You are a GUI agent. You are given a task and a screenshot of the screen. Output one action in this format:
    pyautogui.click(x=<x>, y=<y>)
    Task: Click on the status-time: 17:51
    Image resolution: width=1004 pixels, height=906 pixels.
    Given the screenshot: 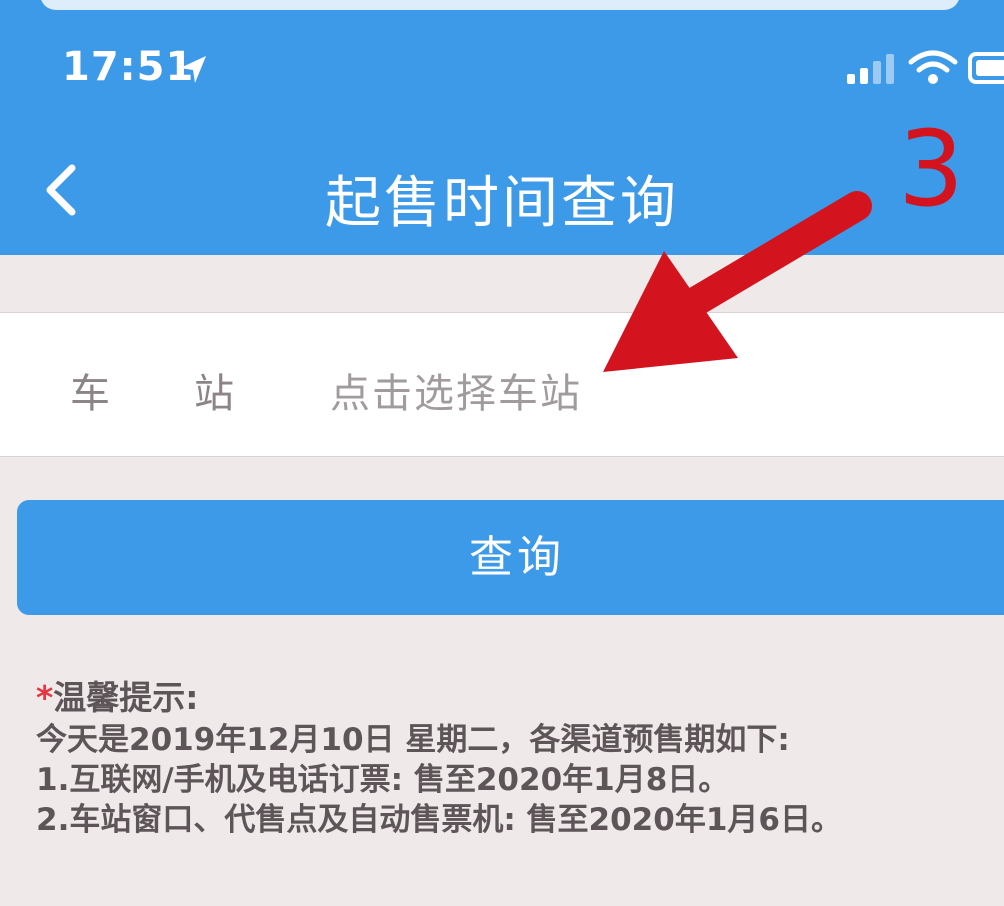 What is the action you would take?
    pyautogui.click(x=128, y=67)
    